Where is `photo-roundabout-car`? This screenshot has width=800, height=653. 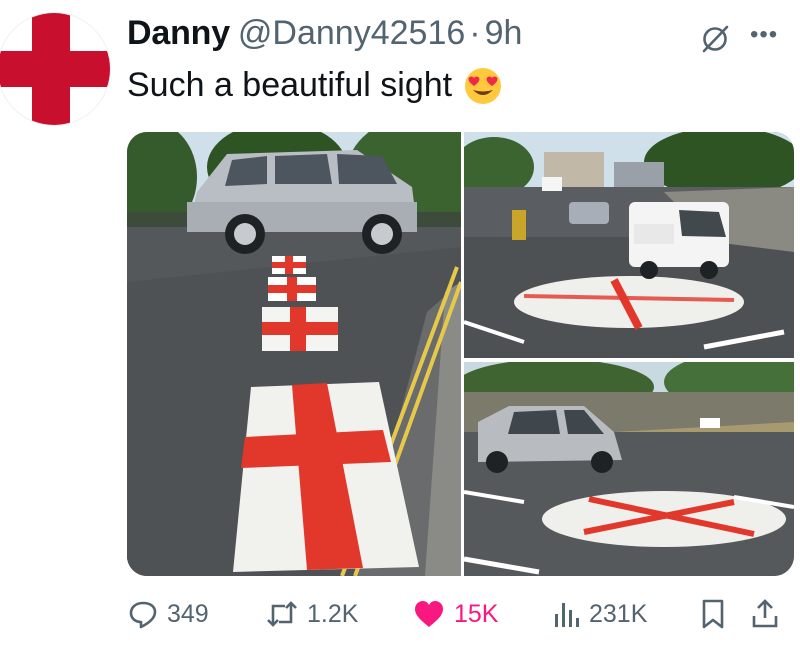
photo-roundabout-car is located at coordinates (629, 469).